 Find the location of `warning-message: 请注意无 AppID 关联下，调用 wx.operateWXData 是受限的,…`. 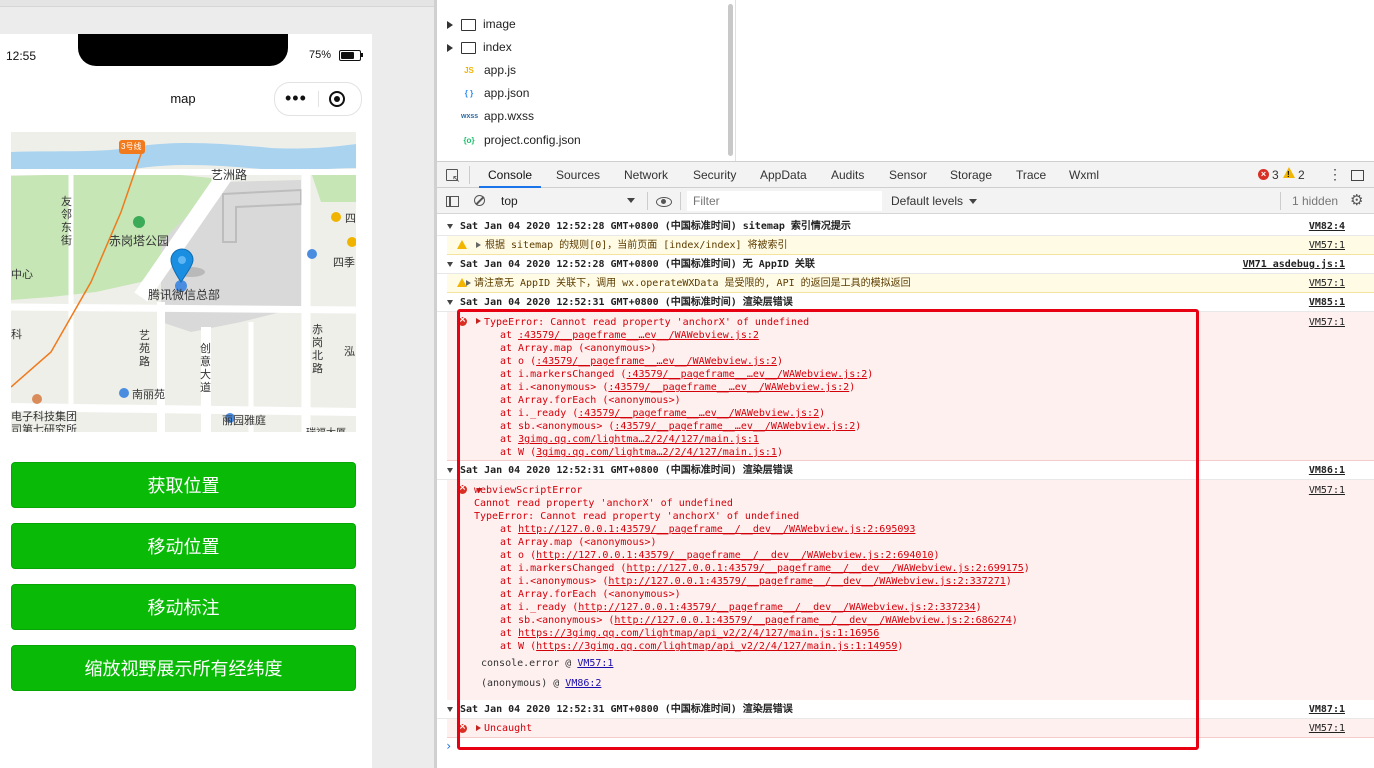

warning-message: 请注意无 AppID 关联下，调用 wx.operateWXData 是受限的,… is located at coordinates (910, 283).